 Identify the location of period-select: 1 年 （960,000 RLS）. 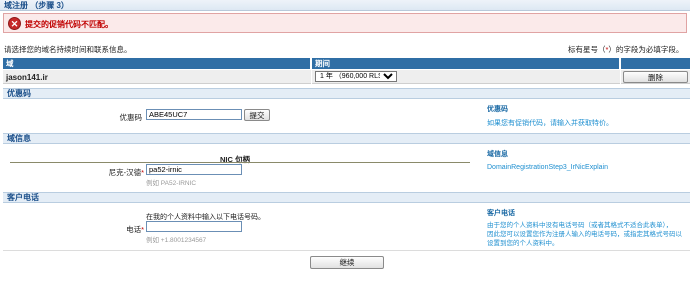
(356, 76).